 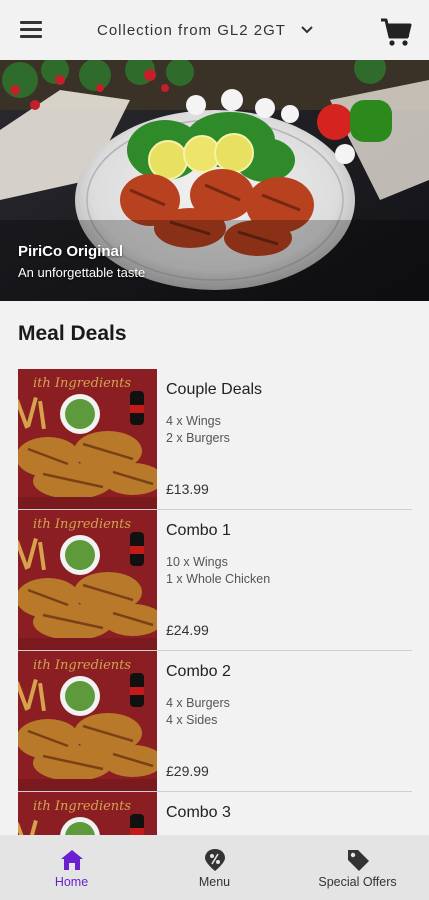 I want to click on deal-name: Combo 3, so click(x=198, y=812).